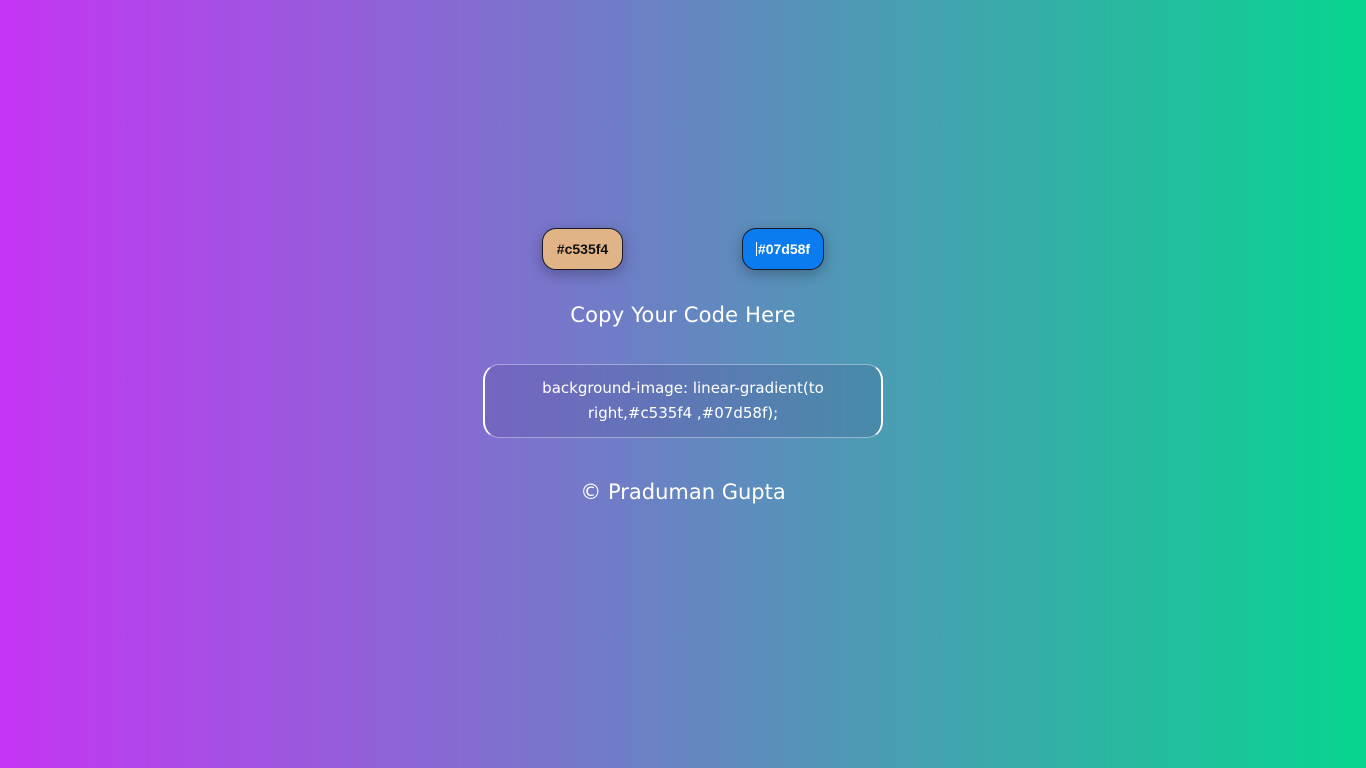 The image size is (1366, 768). I want to click on color-one-label: #c535f4, so click(582, 249).